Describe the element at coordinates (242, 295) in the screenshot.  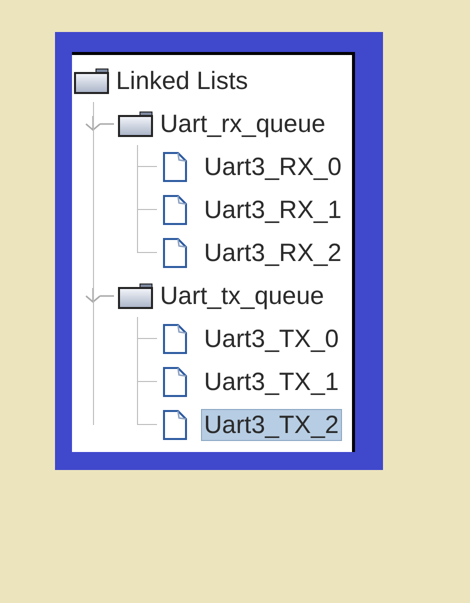
I see `tree-item: Uart_tx_queue` at that location.